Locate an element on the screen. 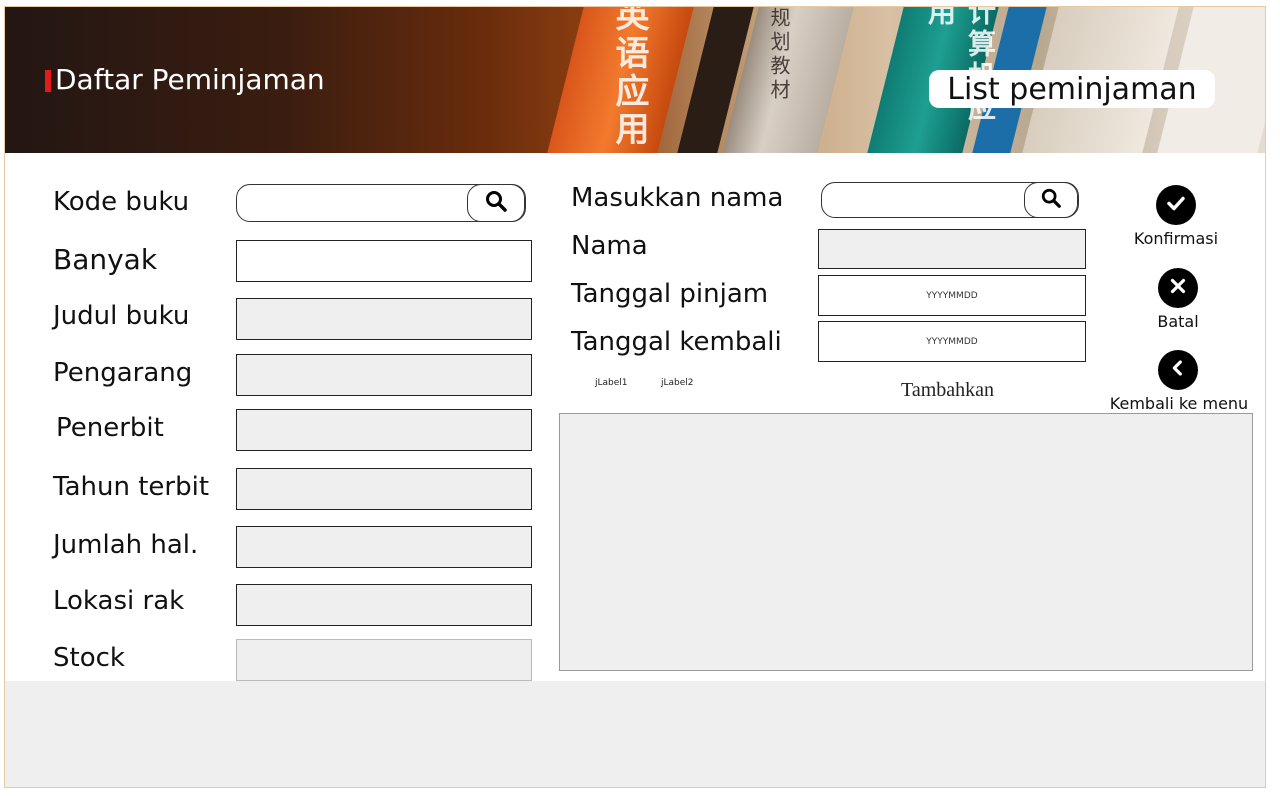 Image resolution: width=1280 pixels, height=796 pixels. kembali-button is located at coordinates (1178, 370).